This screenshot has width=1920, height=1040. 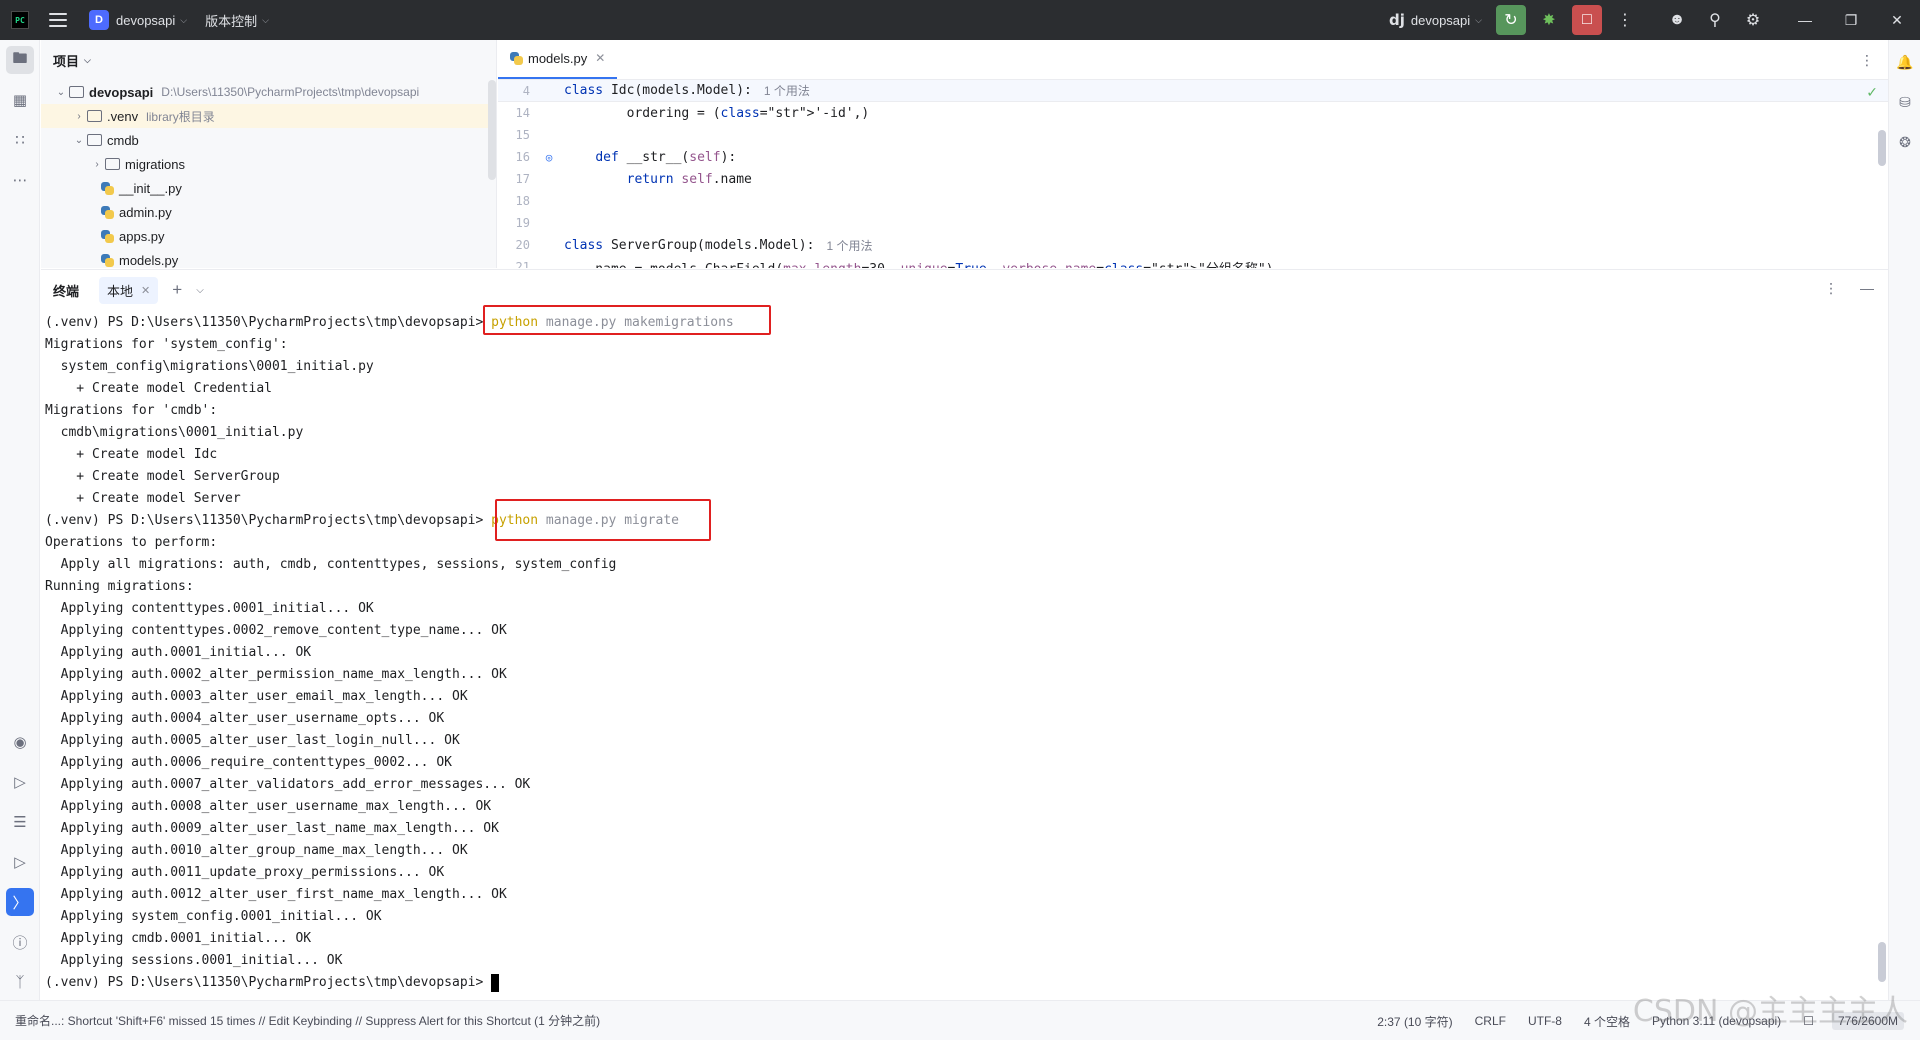 I want to click on line-number: 20, so click(x=522, y=245).